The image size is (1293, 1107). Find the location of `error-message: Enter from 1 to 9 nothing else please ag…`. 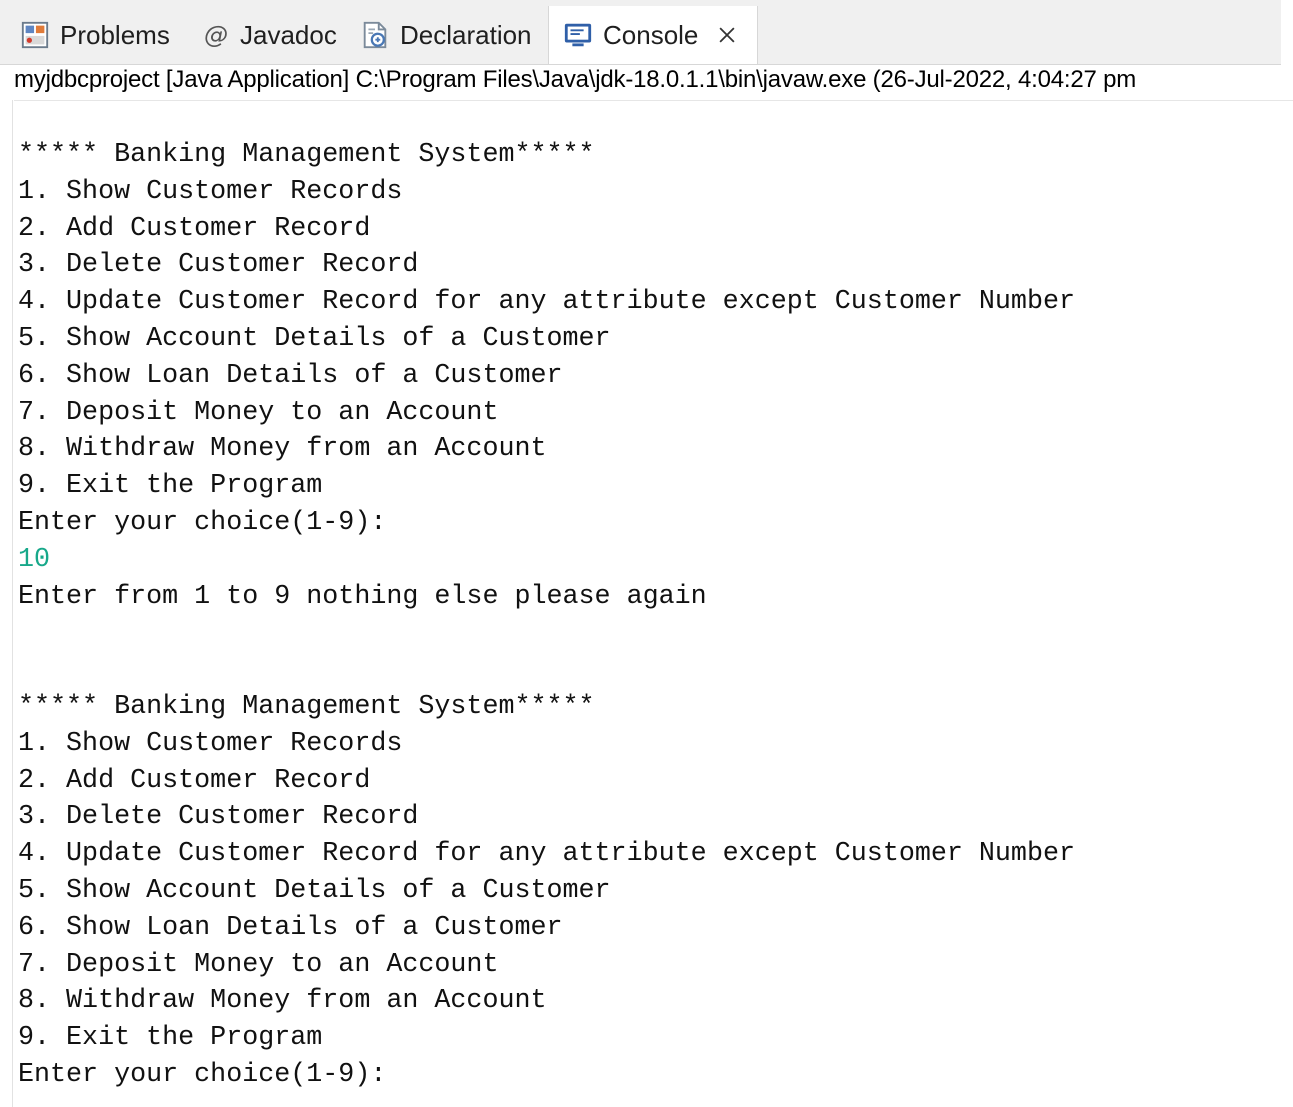

error-message: Enter from 1 to 9 nothing else please ag… is located at coordinates (362, 596).